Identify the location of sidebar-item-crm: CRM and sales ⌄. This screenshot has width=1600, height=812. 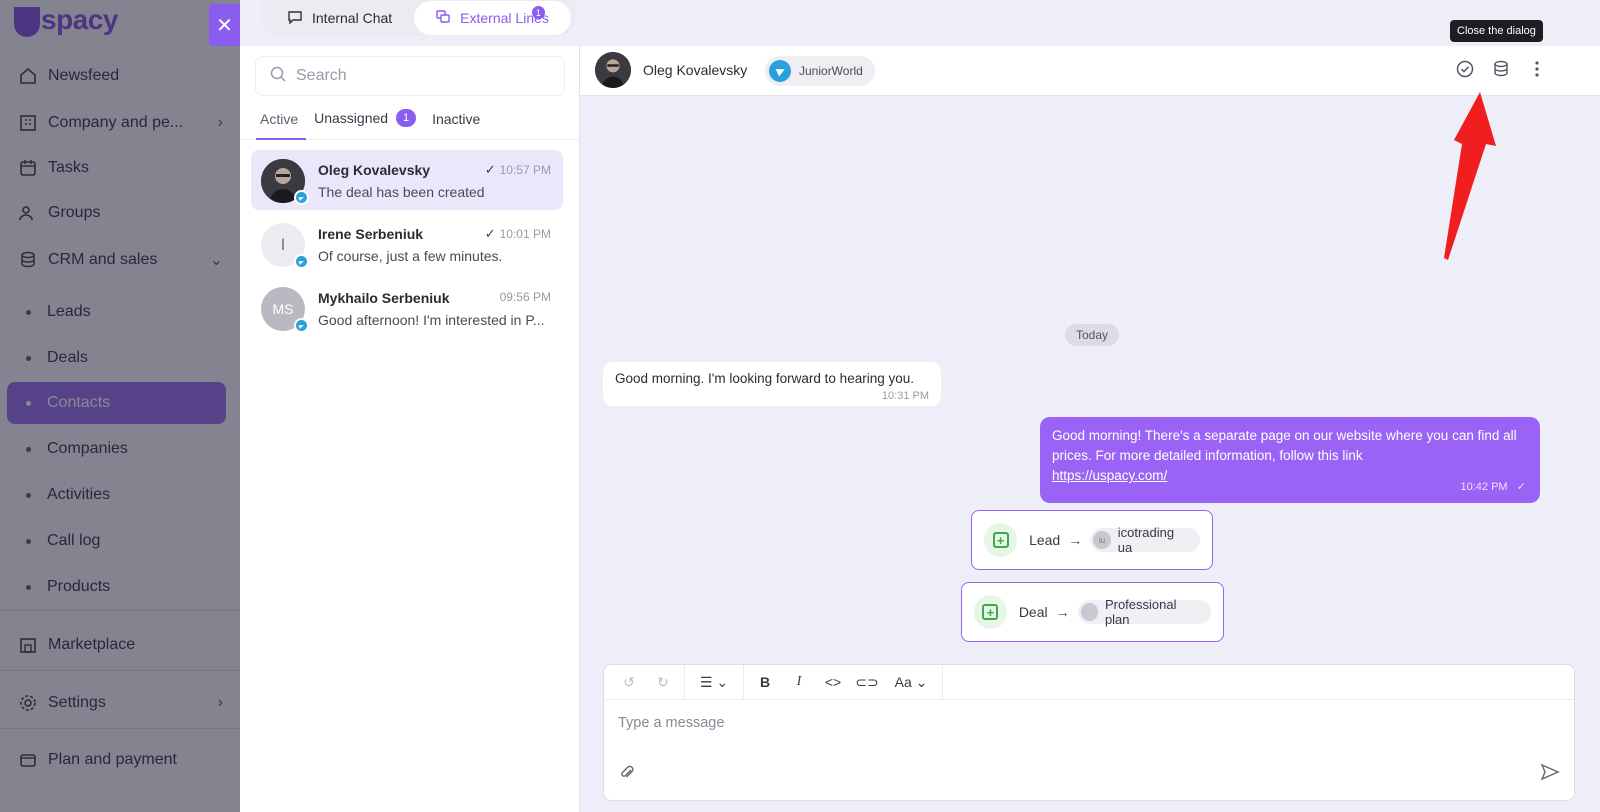
(120, 260).